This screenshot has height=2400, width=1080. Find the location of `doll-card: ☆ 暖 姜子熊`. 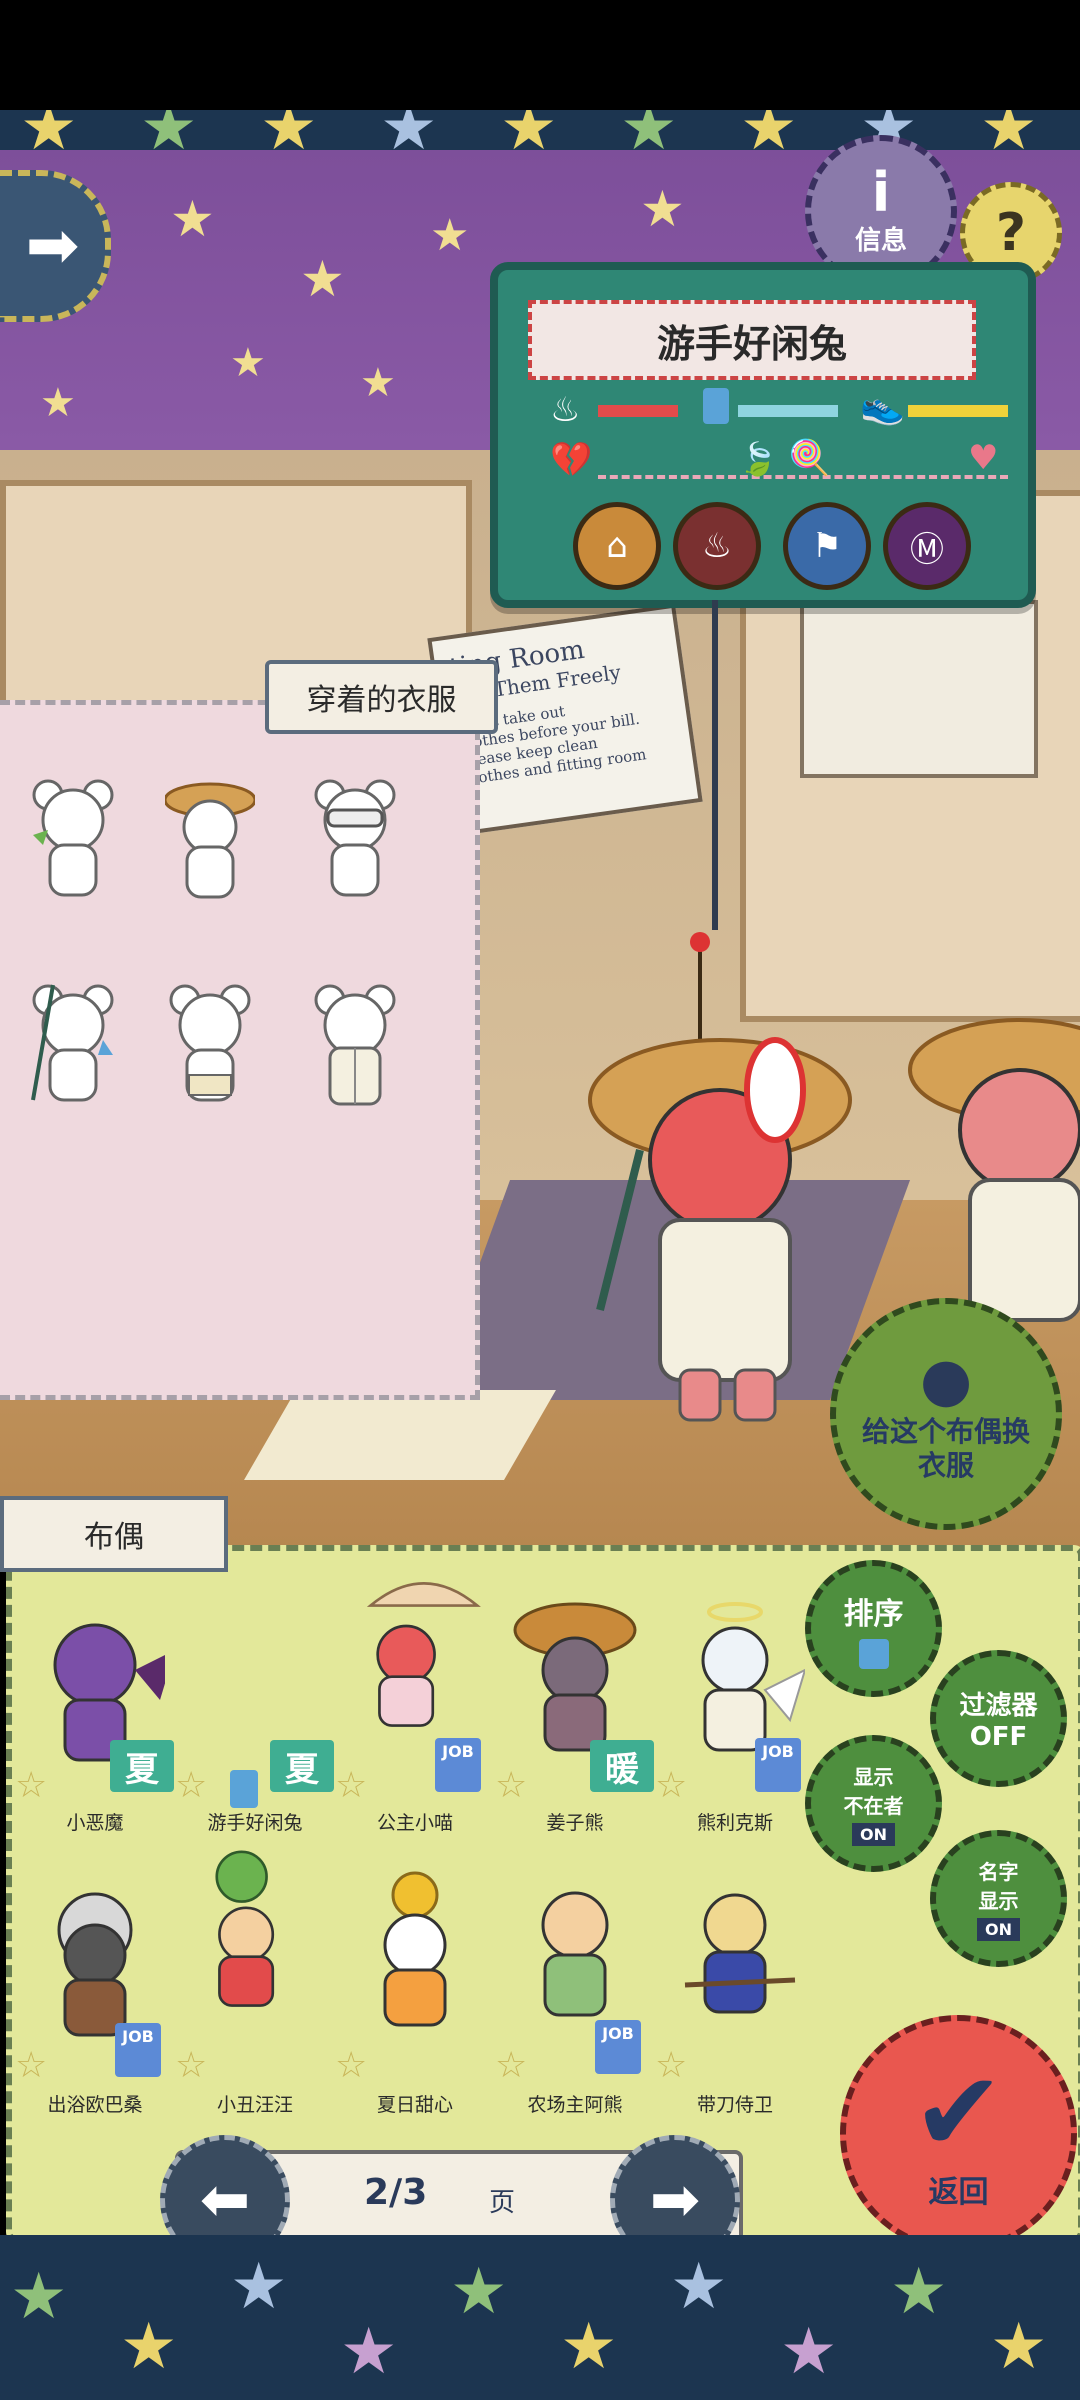

doll-card: ☆ 暖 姜子熊 is located at coordinates (575, 1712).